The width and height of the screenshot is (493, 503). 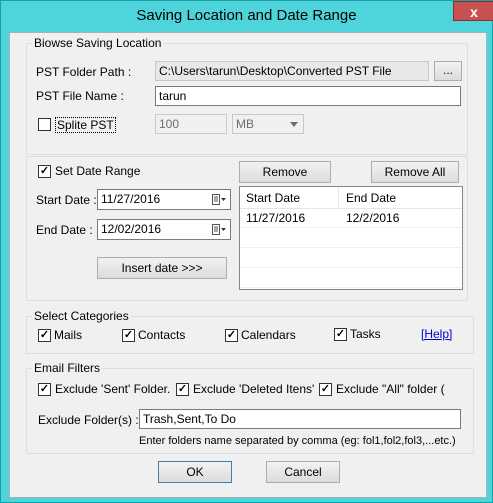 I want to click on title-bar: Saving Location and Date Range x, so click(x=247, y=16).